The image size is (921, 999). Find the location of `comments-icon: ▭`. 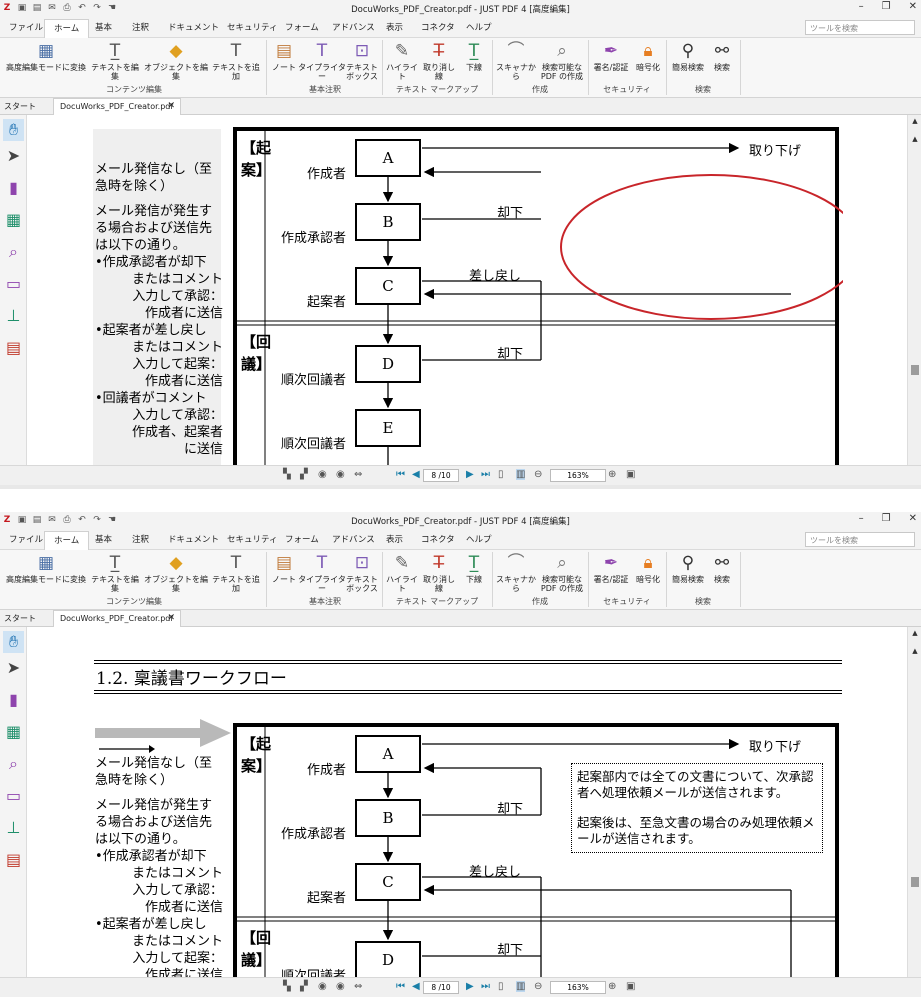

comments-icon: ▭ is located at coordinates (13, 796).